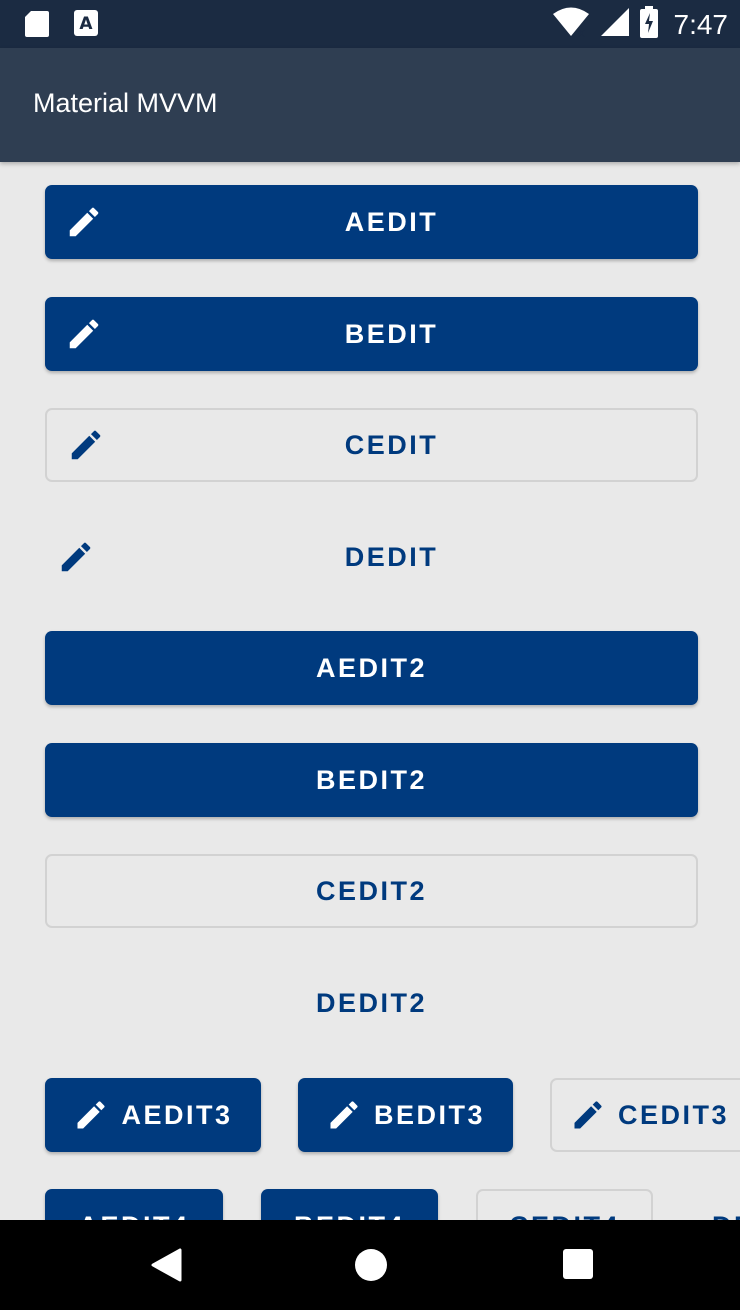 This screenshot has height=1310, width=740. What do you see at coordinates (429, 1114) in the screenshot?
I see `bedit3-label: BEDIT3` at bounding box center [429, 1114].